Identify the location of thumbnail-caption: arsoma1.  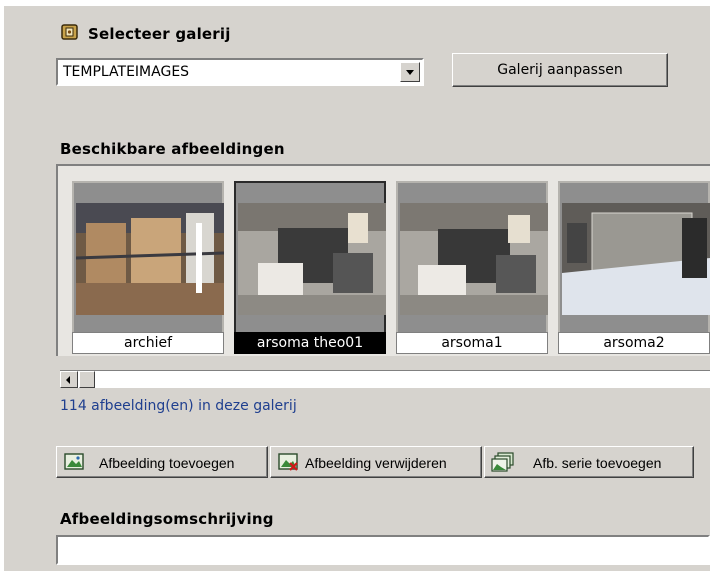
(472, 343).